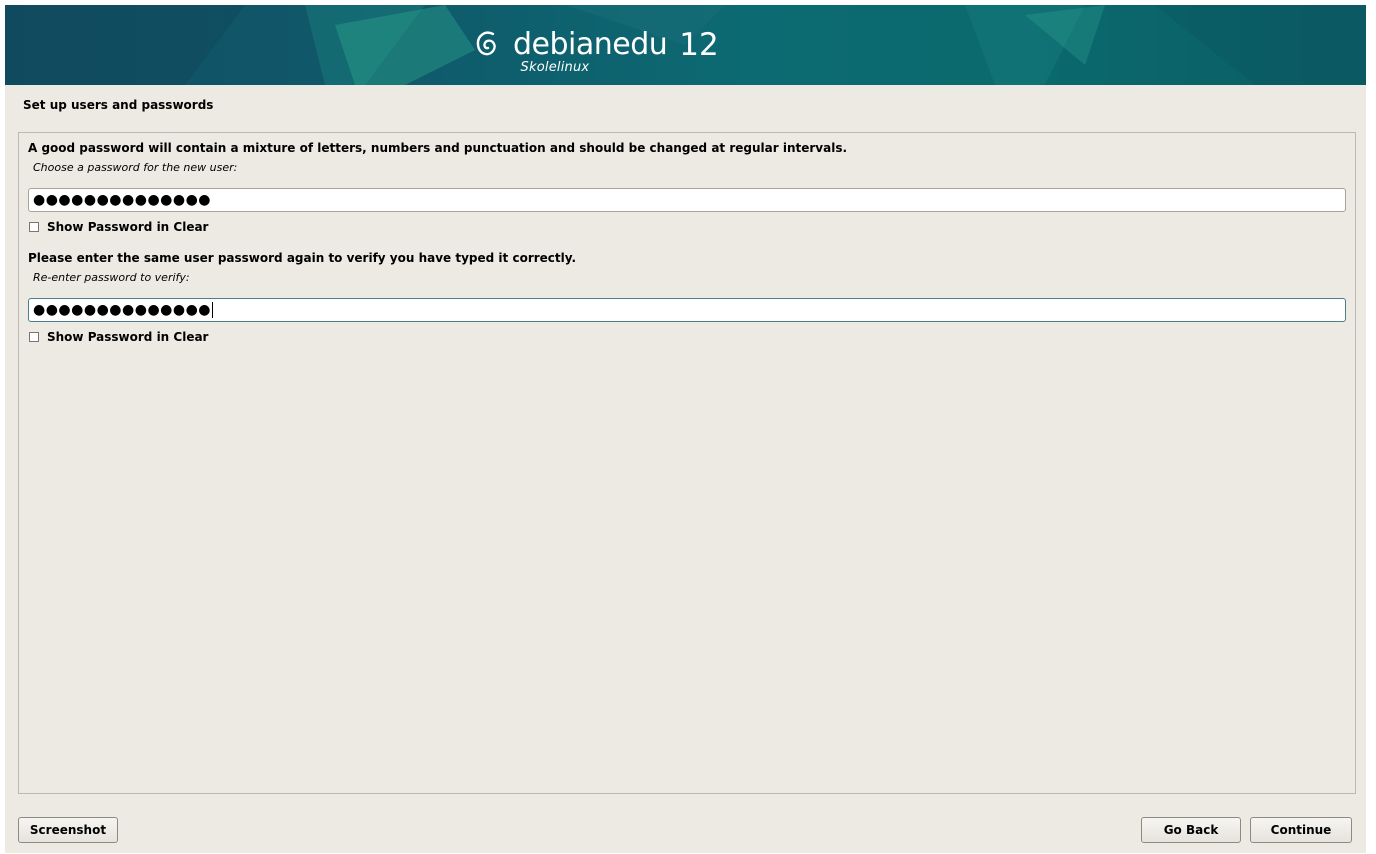 This screenshot has width=1376, height=854. Describe the element at coordinates (699, 45) in the screenshot. I see `brand-version: 12` at that location.